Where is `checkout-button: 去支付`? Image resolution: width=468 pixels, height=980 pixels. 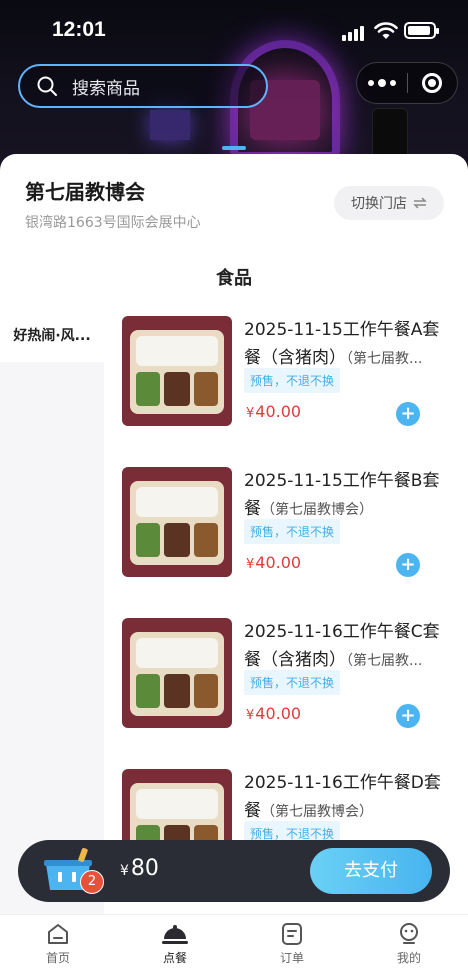
checkout-button: 去支付 is located at coordinates (371, 871).